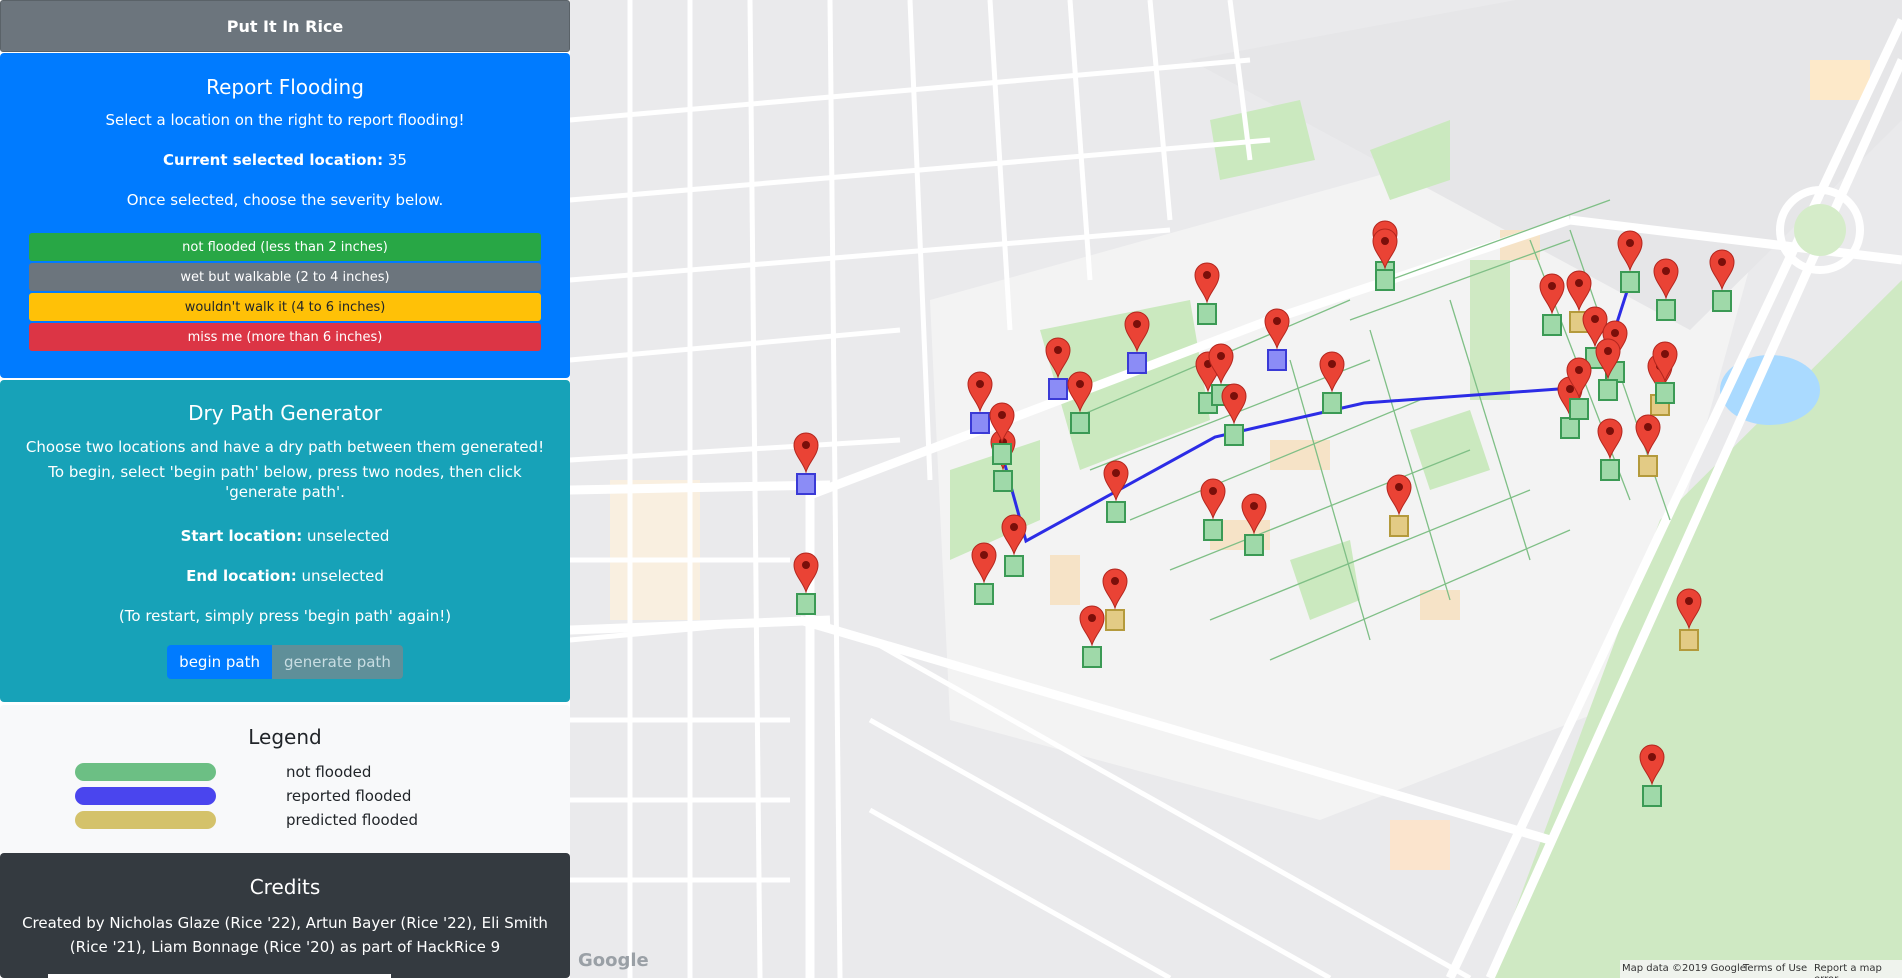 This screenshot has height=978, width=1902. I want to click on not-flooded-button: not flooded (less than 2 inches), so click(285, 247).